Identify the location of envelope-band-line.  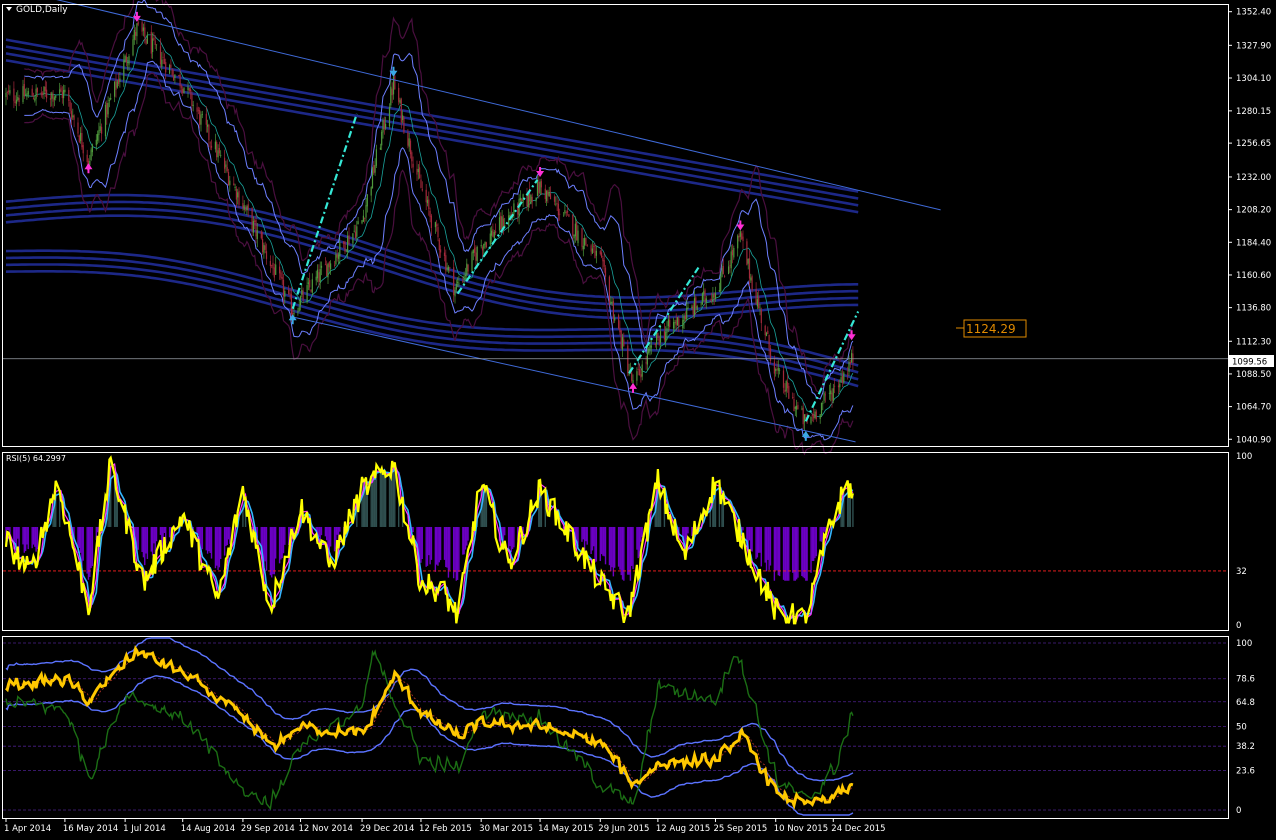
(432, 115).